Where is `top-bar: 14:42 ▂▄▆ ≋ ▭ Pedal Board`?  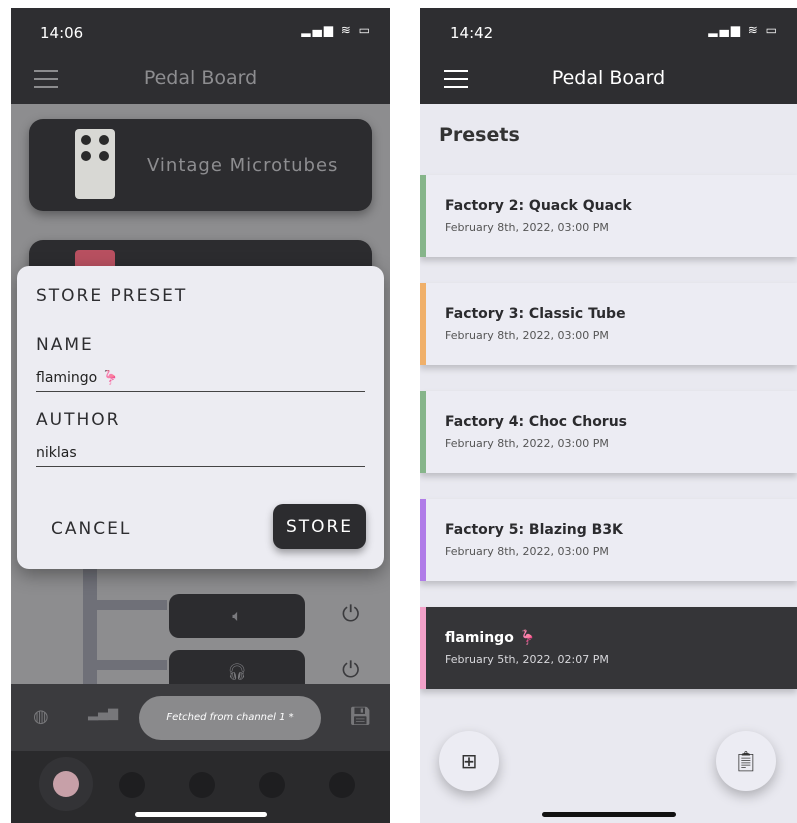 top-bar: 14:42 ▂▄▆ ≋ ▭ Pedal Board is located at coordinates (608, 56).